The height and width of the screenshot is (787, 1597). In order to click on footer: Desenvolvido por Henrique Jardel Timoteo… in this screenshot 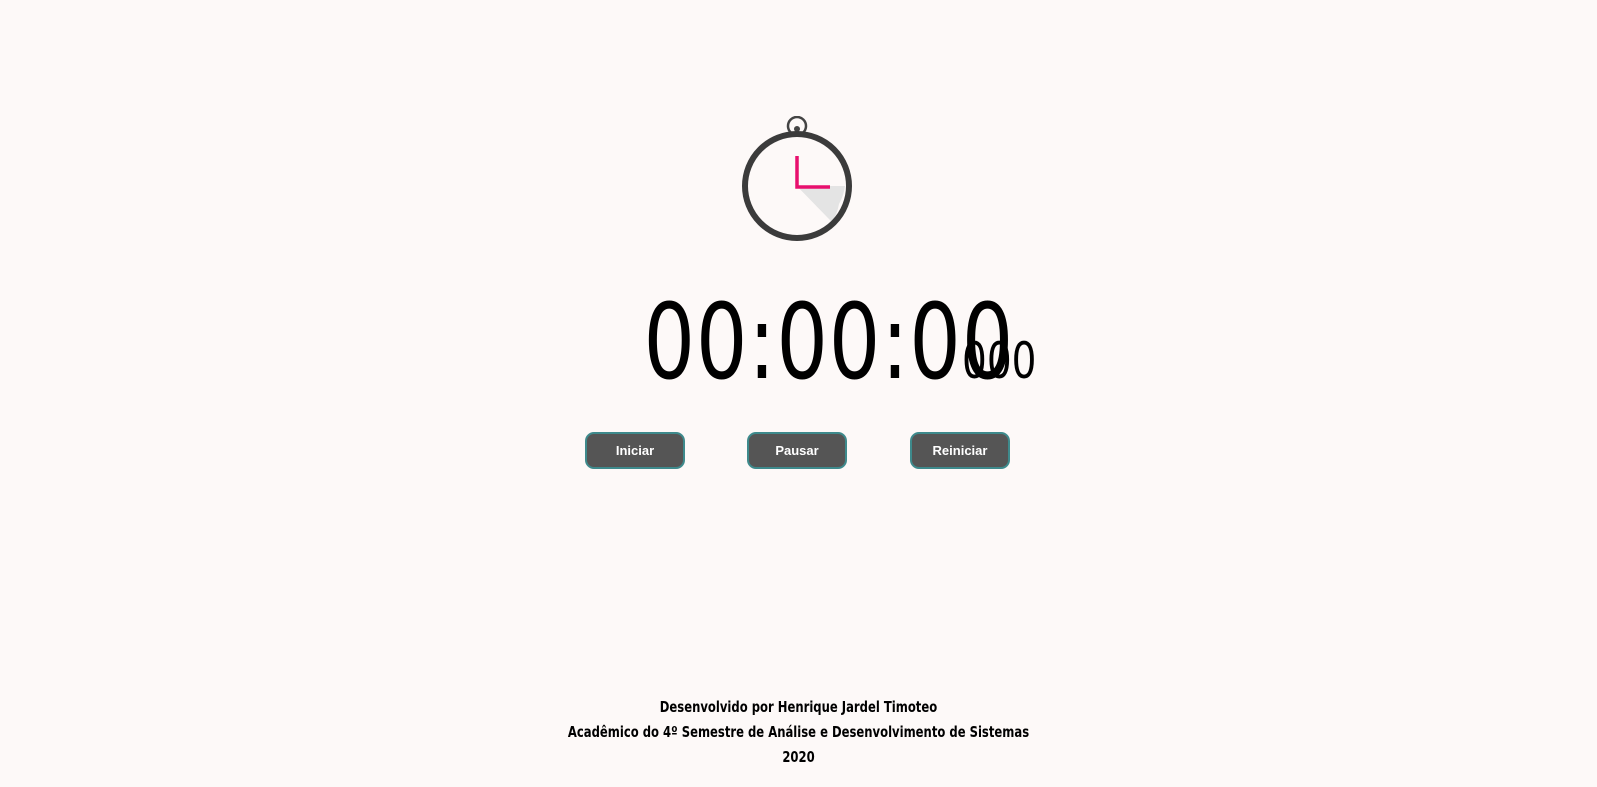, I will do `click(798, 732)`.